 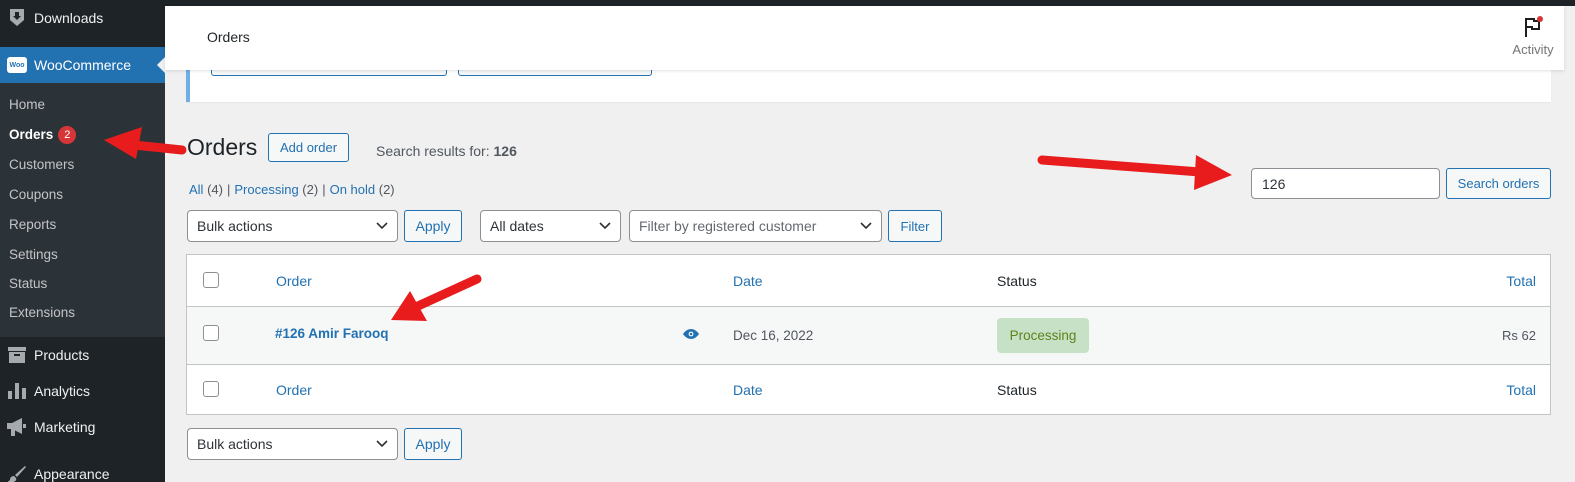 What do you see at coordinates (17, 18) in the screenshot?
I see `download-icon` at bounding box center [17, 18].